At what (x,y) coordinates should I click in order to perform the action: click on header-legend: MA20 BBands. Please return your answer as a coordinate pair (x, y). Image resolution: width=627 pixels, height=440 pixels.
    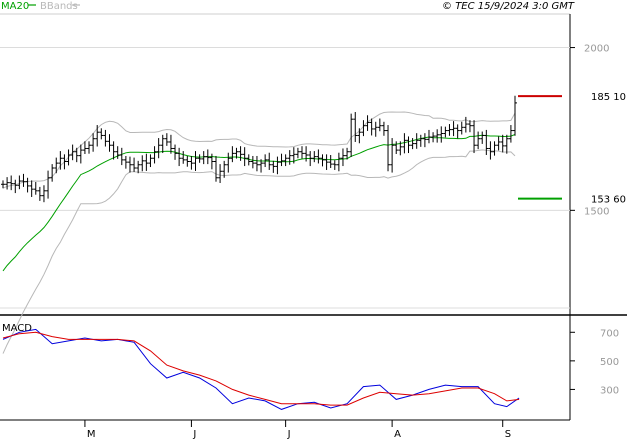
    Looking at the image, I should click on (40, 6).